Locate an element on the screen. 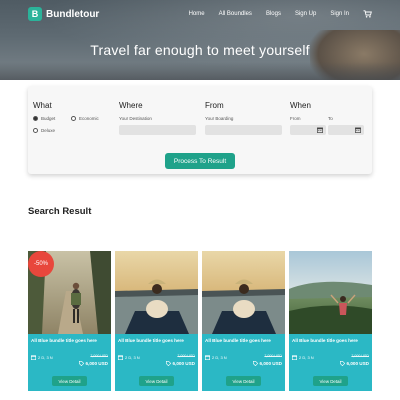 This screenshot has height=400, width=400. radio-economic is located at coordinates (73, 118).